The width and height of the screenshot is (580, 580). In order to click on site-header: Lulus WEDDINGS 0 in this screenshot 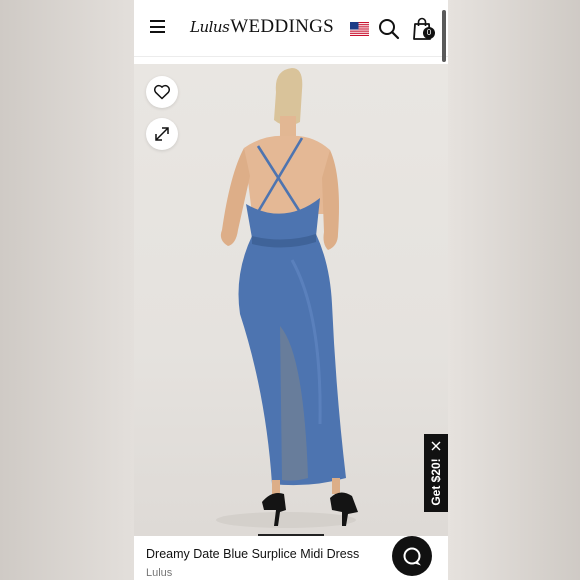, I will do `click(291, 31)`.